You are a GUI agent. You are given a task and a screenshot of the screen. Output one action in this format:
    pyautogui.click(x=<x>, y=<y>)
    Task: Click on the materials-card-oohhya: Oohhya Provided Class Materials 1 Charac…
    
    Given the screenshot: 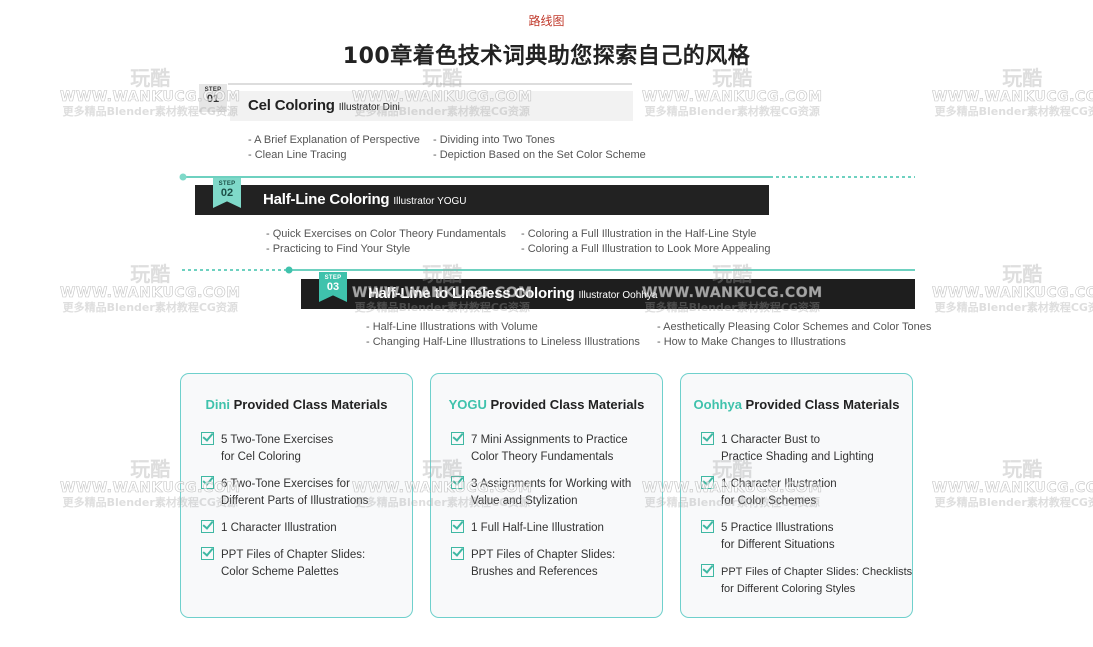 What is the action you would take?
    pyautogui.click(x=796, y=495)
    